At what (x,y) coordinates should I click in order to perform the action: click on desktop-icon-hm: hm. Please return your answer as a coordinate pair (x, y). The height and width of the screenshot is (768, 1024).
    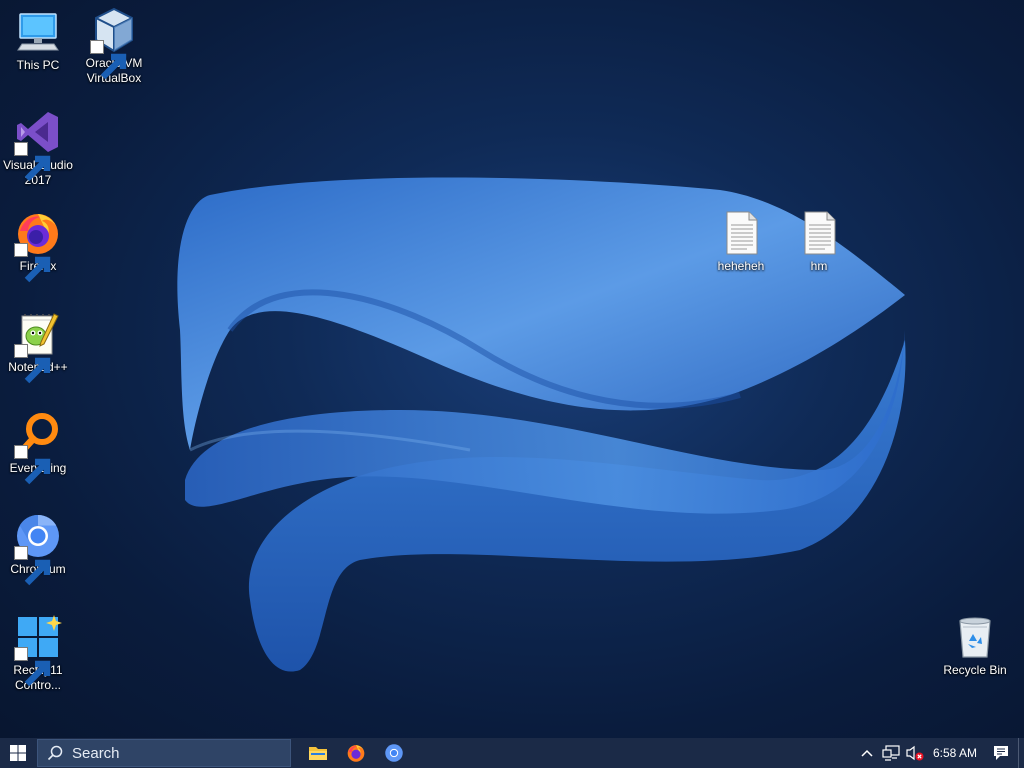
    Looking at the image, I should click on (819, 241).